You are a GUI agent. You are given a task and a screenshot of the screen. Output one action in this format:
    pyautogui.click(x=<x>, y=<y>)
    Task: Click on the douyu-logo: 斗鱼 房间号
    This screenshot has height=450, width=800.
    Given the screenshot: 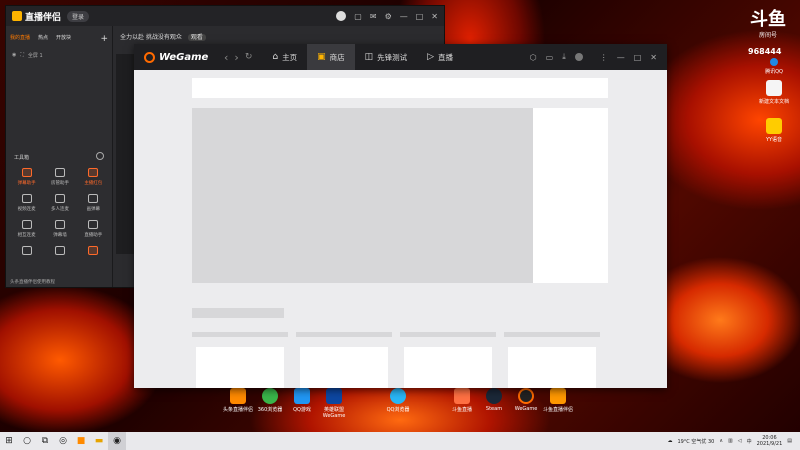 What is the action you would take?
    pyautogui.click(x=768, y=24)
    